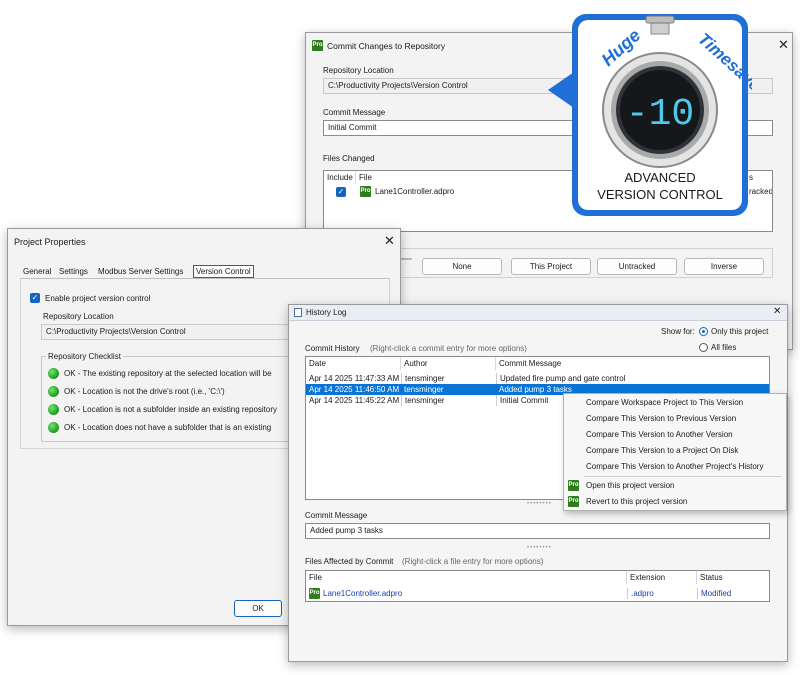 This screenshot has width=800, height=675. What do you see at coordinates (551, 266) in the screenshot?
I see `this-project-button: This Project` at bounding box center [551, 266].